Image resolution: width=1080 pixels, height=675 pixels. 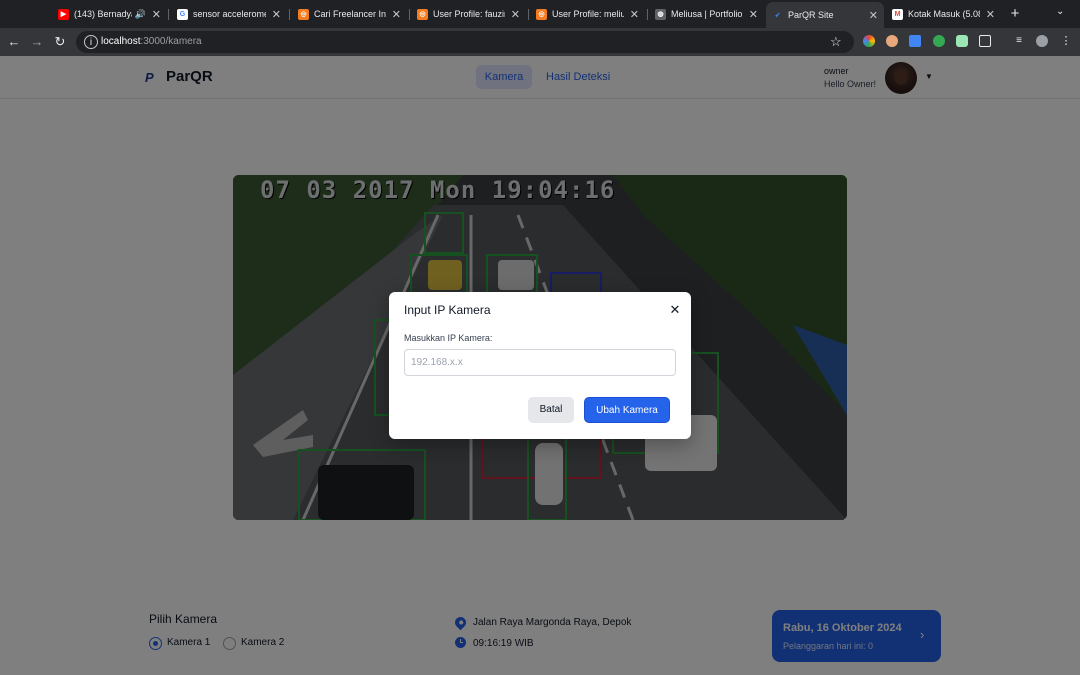 What do you see at coordinates (836, 42) in the screenshot?
I see `bookmark-star-icon: ☆` at bounding box center [836, 42].